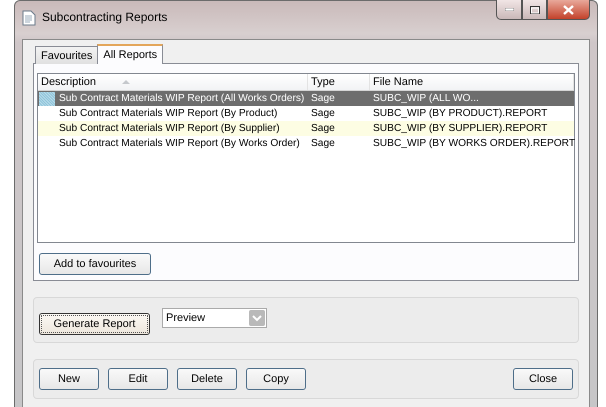 This screenshot has height=407, width=606. What do you see at coordinates (460, 128) in the screenshot?
I see `table-cell: SUBC_WIP (BY SUPPLIER).REPORT` at bounding box center [460, 128].